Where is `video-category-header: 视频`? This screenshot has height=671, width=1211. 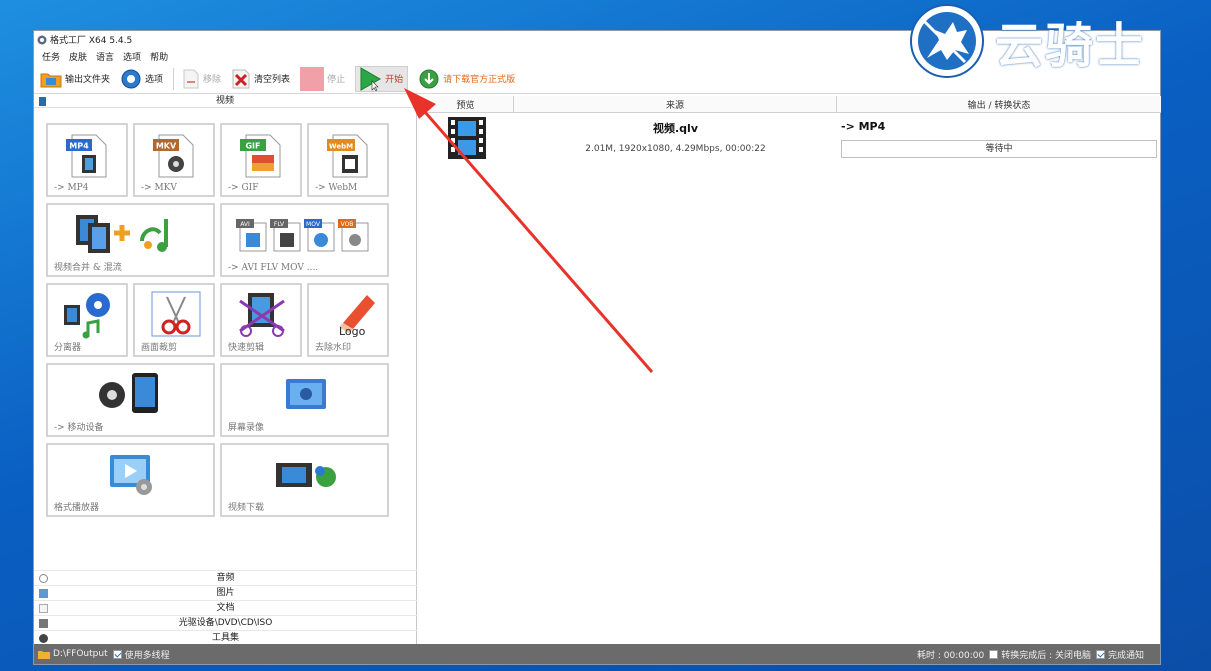
video-category-header: 视频 is located at coordinates (225, 101).